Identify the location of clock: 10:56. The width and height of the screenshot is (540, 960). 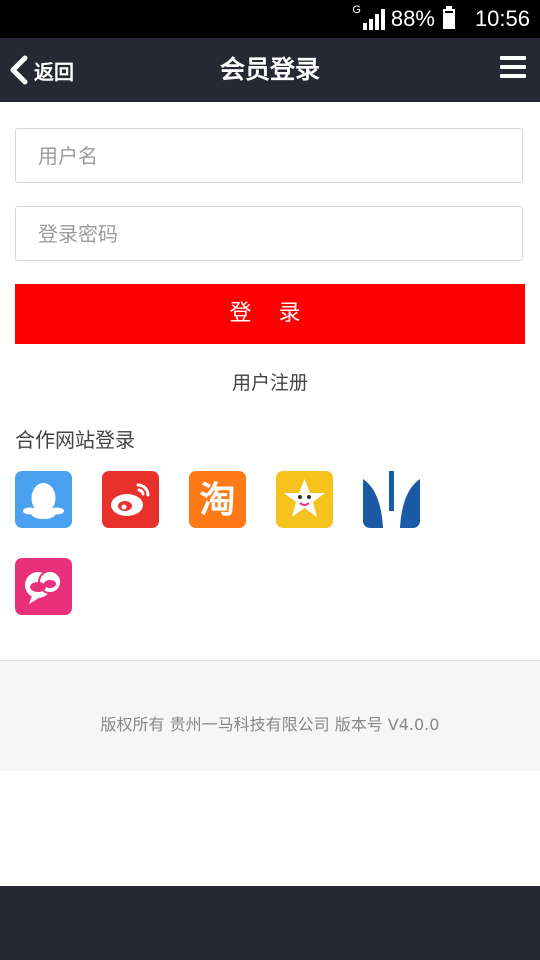
(502, 18).